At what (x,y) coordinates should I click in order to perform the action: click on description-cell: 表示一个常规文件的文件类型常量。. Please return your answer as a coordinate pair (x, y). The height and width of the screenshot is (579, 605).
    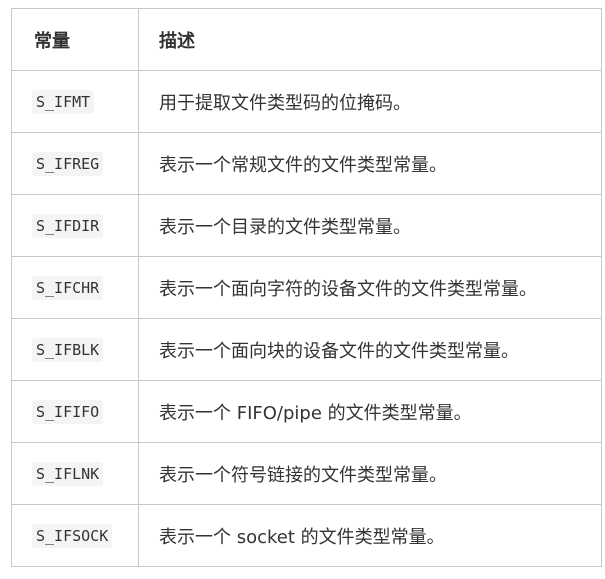
    Looking at the image, I should click on (370, 163).